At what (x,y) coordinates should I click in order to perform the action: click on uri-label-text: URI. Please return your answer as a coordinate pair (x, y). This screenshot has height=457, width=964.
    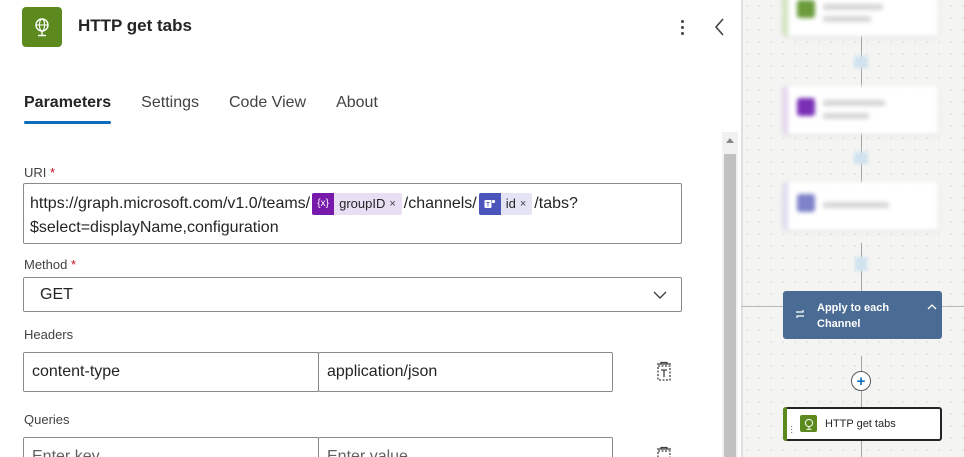
    Looking at the image, I should click on (35, 172).